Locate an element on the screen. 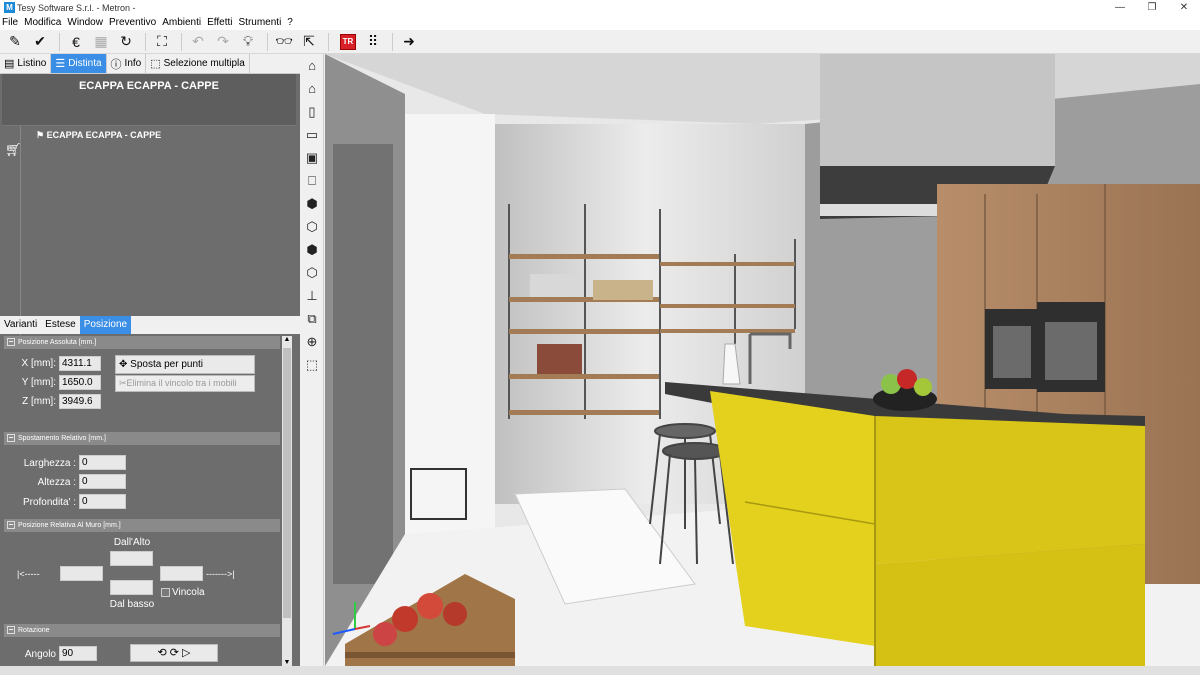  section-posizione-assoluta: − Posizione Assoluta [mm.] is located at coordinates (142, 342).